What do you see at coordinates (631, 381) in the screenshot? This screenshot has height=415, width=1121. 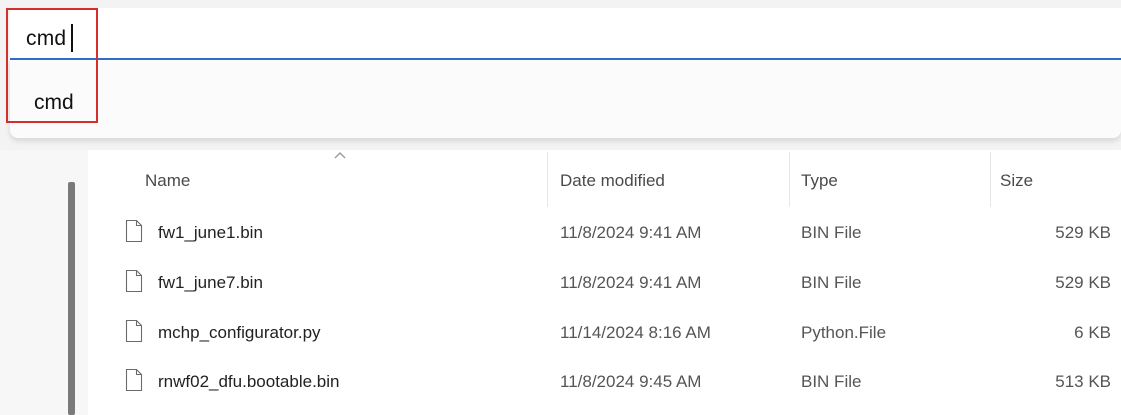 I see `file-date-modified: 11/8/2024 9:45 AM` at bounding box center [631, 381].